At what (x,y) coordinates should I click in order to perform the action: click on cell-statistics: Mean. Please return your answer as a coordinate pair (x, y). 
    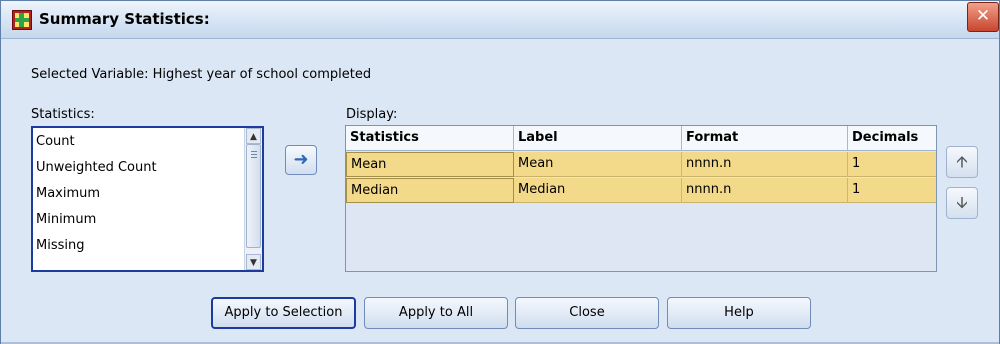
    Looking at the image, I should click on (430, 164).